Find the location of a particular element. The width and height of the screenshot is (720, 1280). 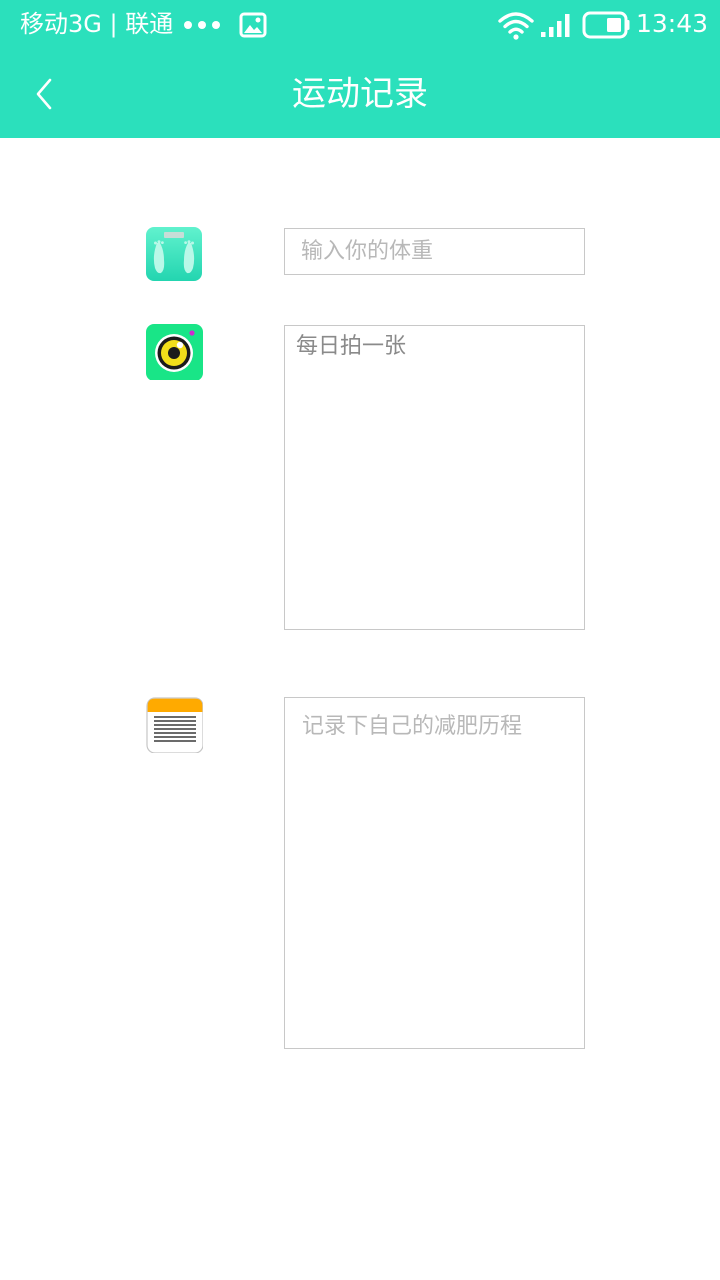

signal-icon is located at coordinates (555, 25).